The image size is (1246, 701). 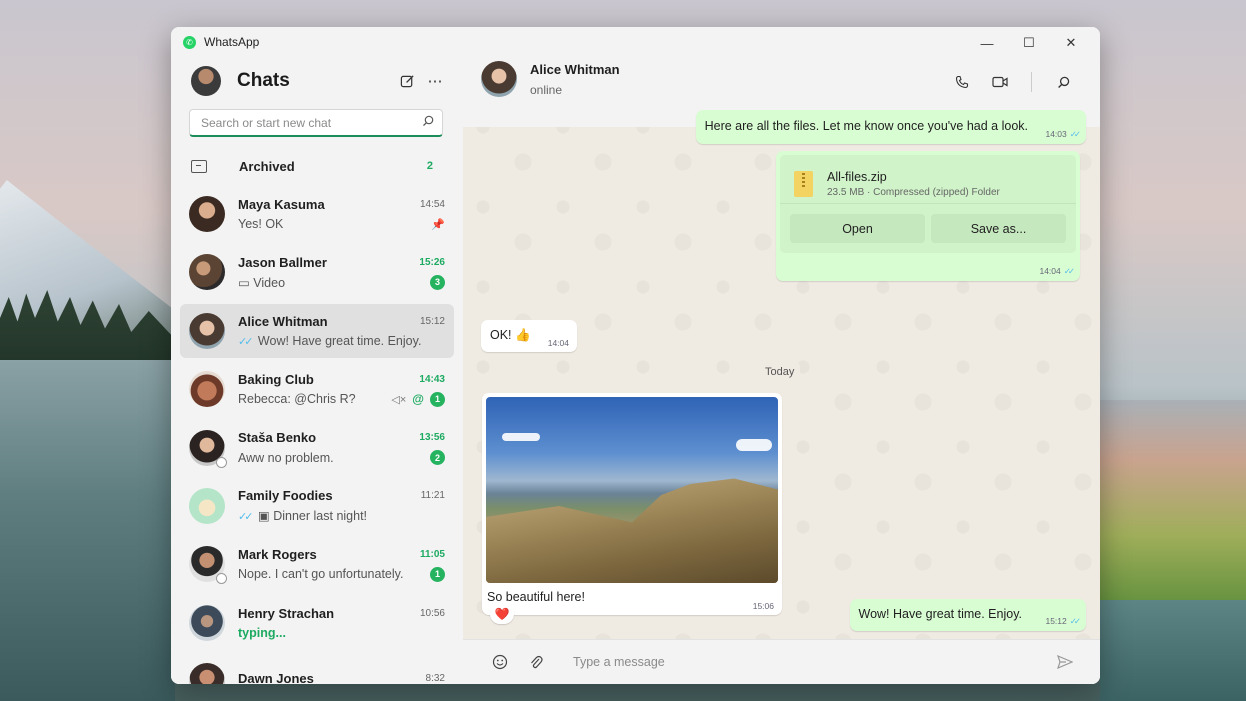 I want to click on unread-badge: 1, so click(x=437, y=399).